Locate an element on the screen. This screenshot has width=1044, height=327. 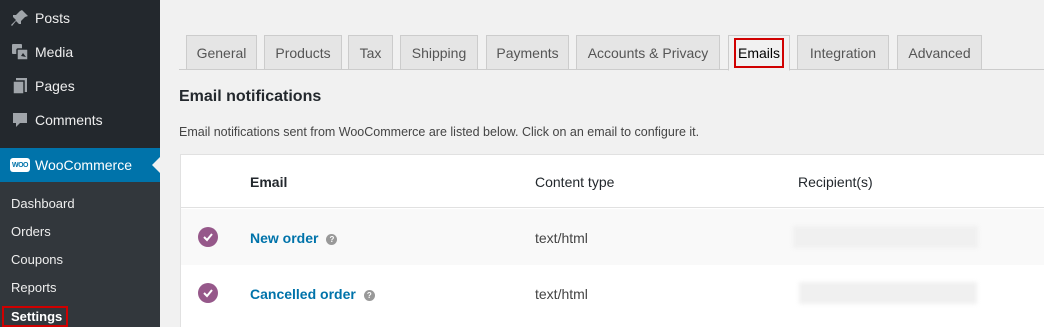
menu-item-comments: Comments is located at coordinates (80, 120).